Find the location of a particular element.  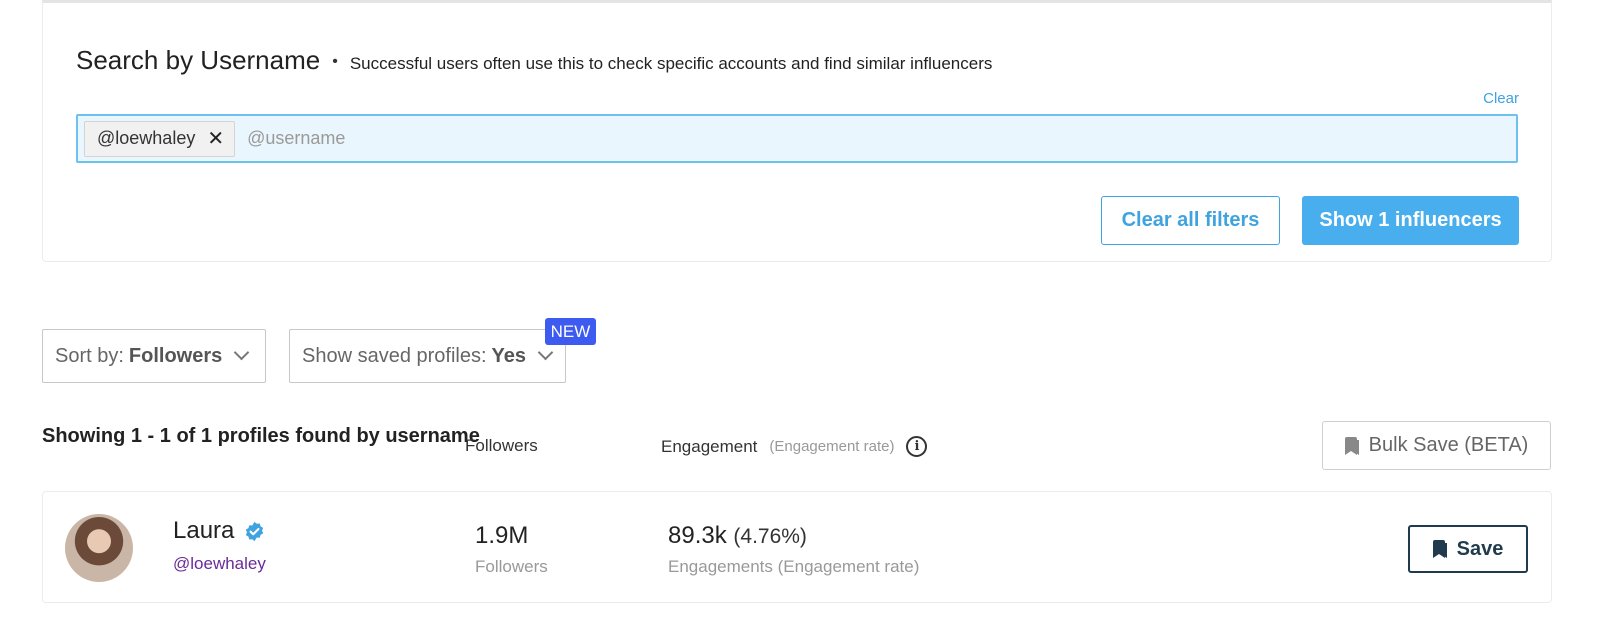

engagement-label: Engagements (Engagement rate) is located at coordinates (794, 566).